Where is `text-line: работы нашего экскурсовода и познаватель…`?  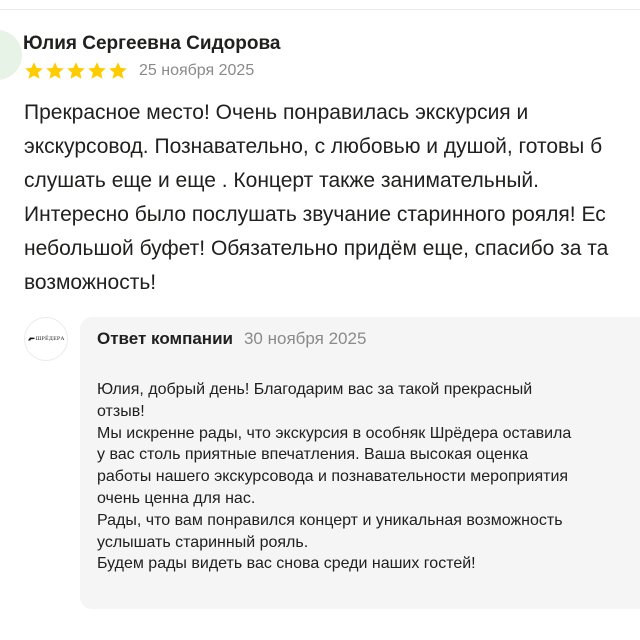
text-line: работы нашего экскурсовода и познаватель… is located at coordinates (333, 477).